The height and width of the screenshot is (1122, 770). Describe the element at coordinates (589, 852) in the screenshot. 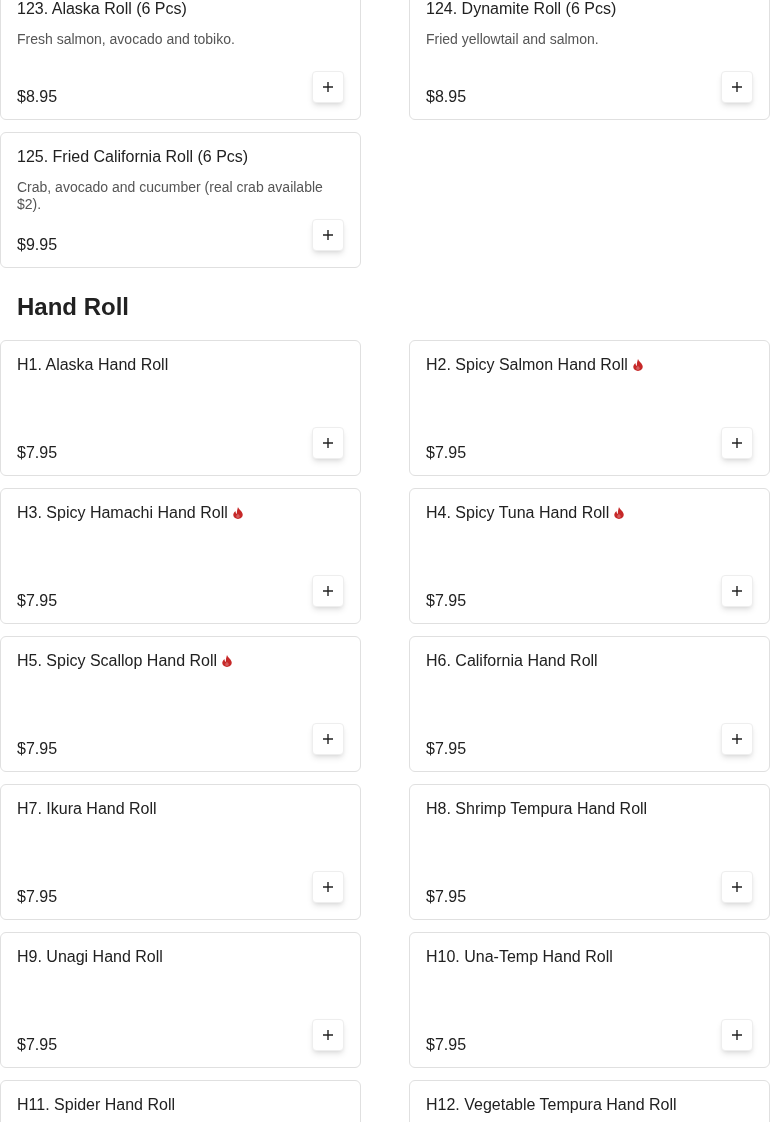

I see `menu-item-card: H8. Shrimp Tempura Hand Roll $7.95` at that location.